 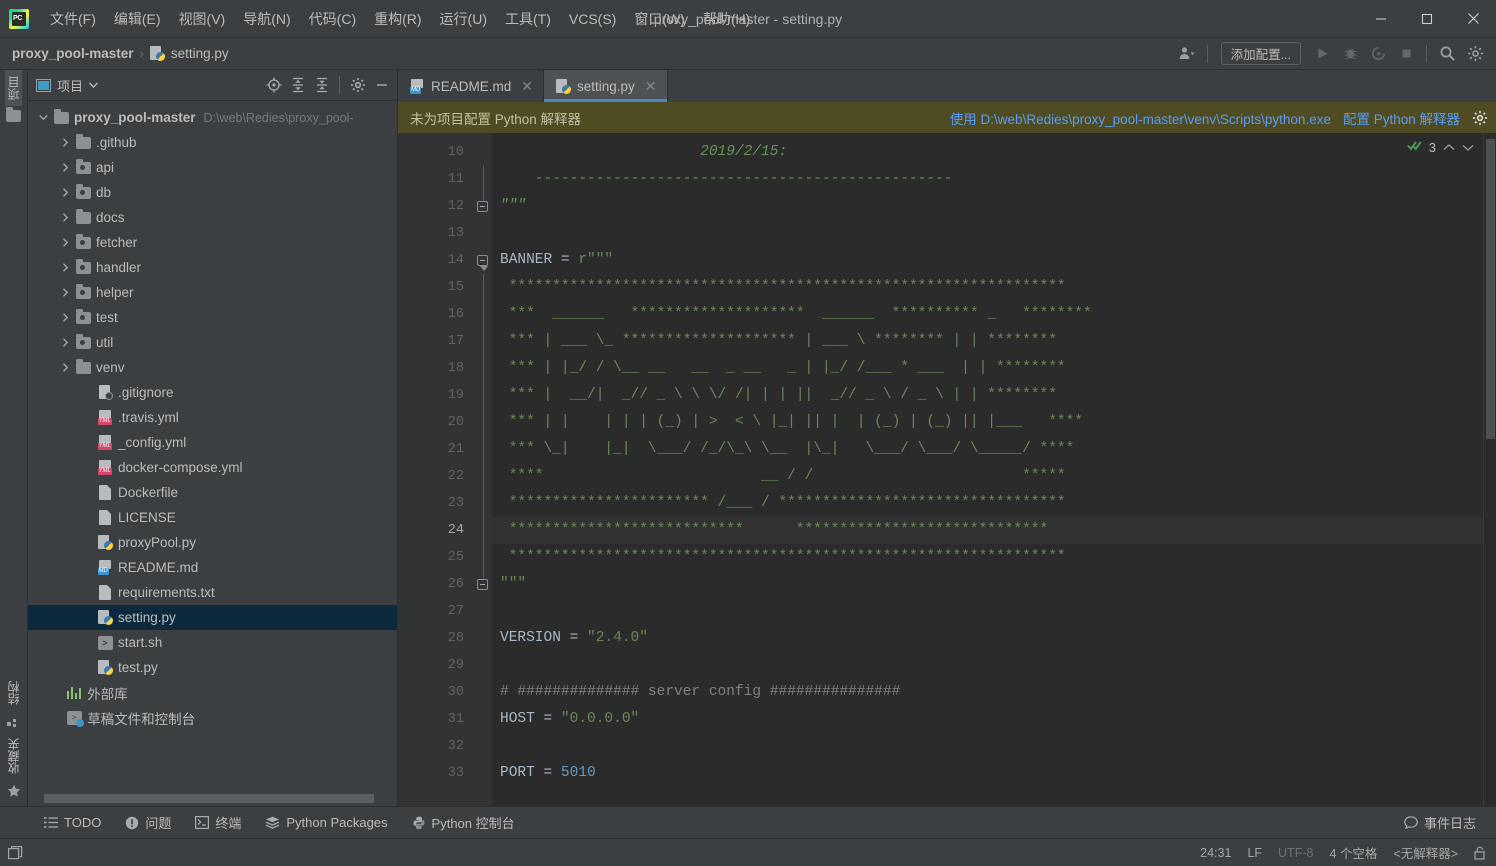 What do you see at coordinates (512, 503) in the screenshot?
I see `intention-bulb-icon` at bounding box center [512, 503].